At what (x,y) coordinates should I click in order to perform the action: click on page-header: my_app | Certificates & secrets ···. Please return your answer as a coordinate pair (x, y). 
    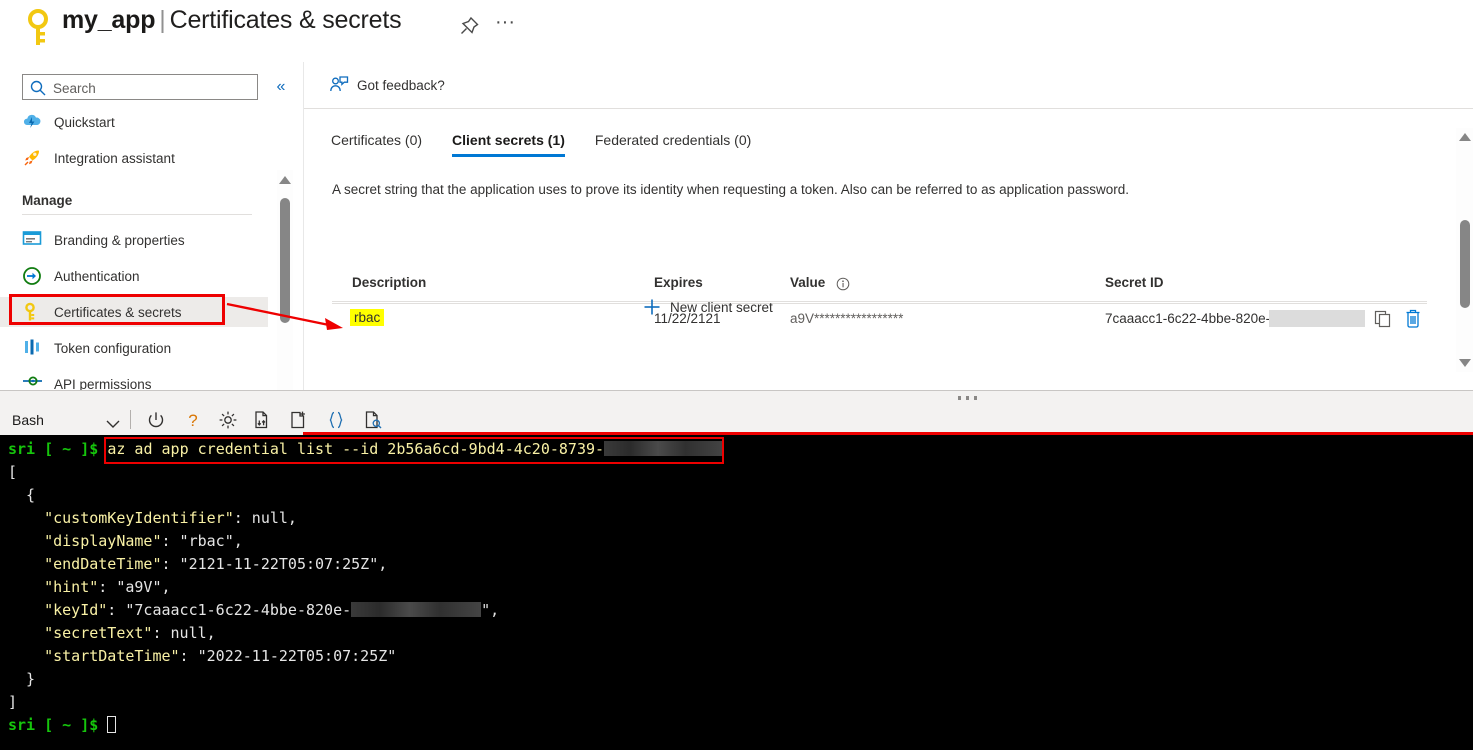
    Looking at the image, I should click on (736, 31).